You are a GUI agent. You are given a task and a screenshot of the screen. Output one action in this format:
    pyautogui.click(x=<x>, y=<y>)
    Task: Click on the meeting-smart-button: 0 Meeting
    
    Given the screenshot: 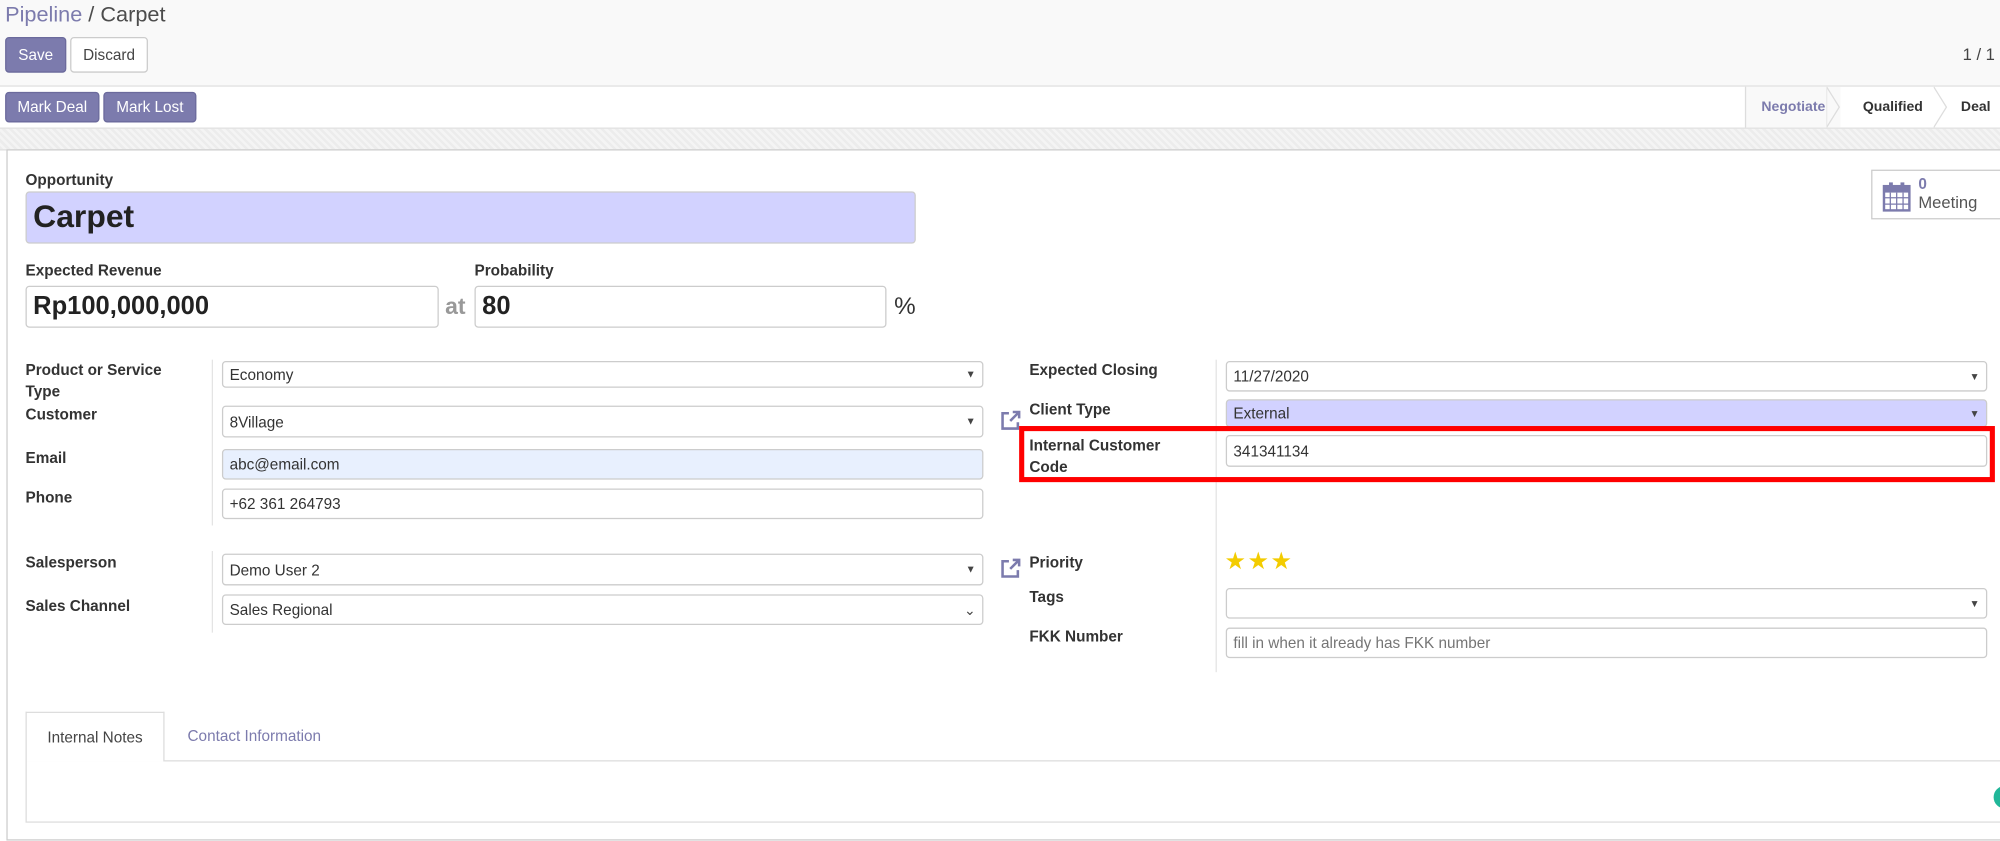 What is the action you would take?
    pyautogui.click(x=1935, y=194)
    